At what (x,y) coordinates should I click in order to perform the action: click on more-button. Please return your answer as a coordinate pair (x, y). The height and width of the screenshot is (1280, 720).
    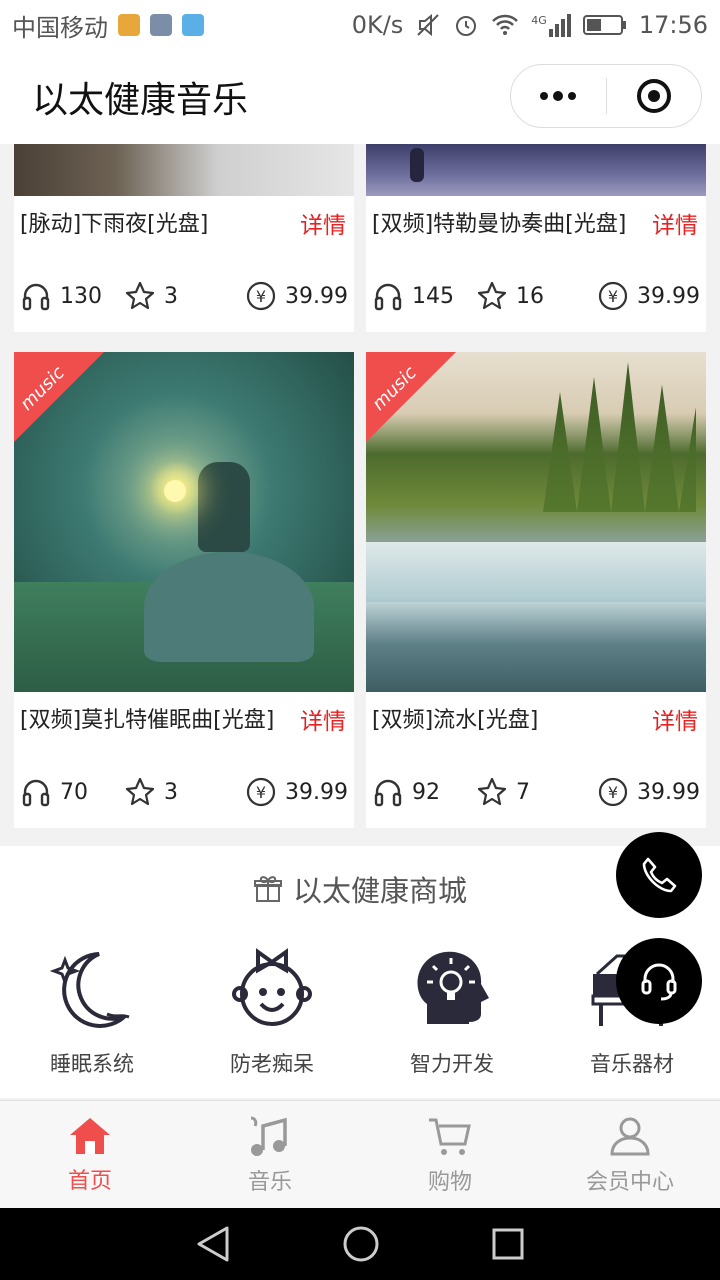
    Looking at the image, I should click on (558, 96).